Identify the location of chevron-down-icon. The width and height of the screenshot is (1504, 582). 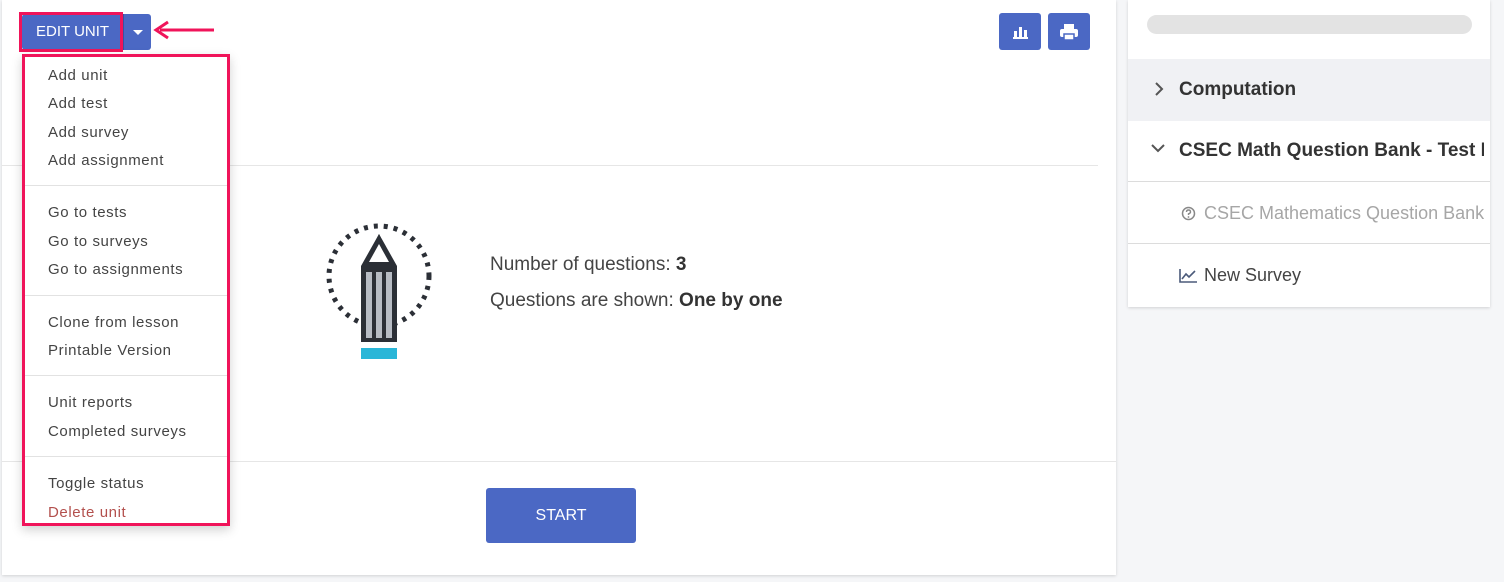
(1158, 148).